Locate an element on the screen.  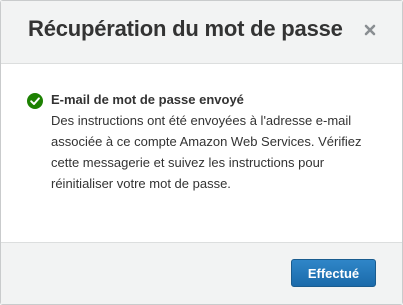
done-button: Effectué is located at coordinates (333, 273).